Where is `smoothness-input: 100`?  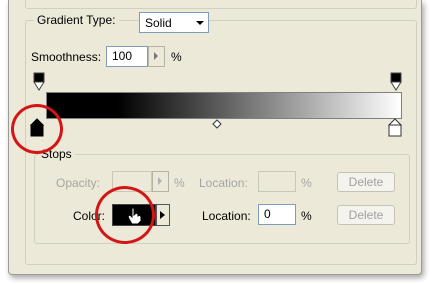
smoothness-input: 100 is located at coordinates (127, 56).